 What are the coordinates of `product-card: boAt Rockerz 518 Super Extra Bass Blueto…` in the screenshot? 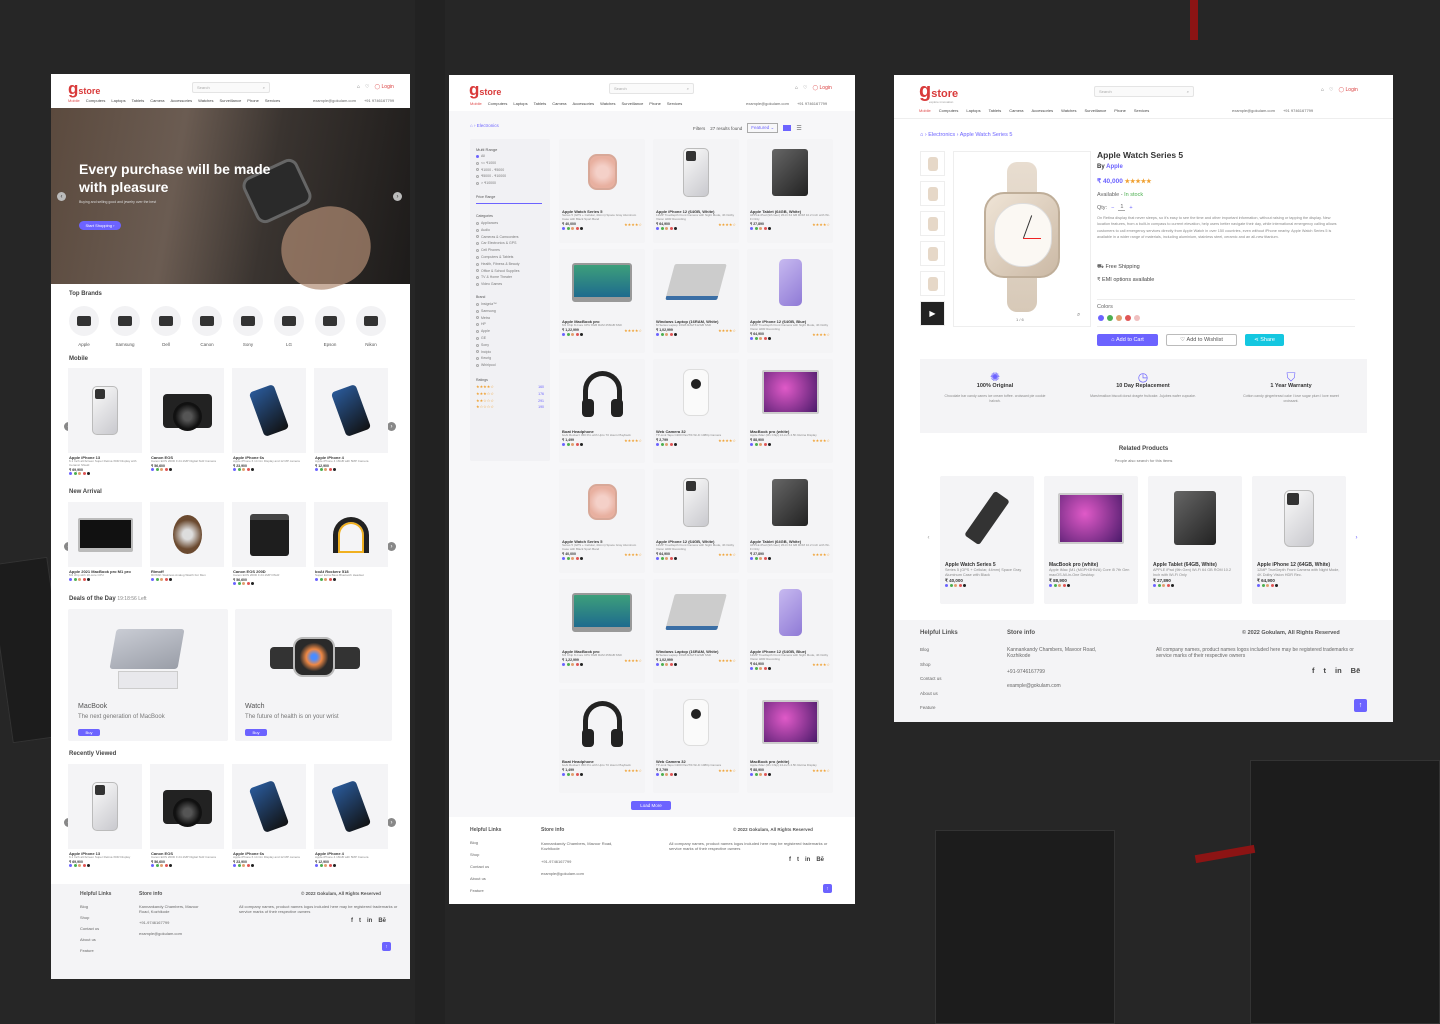 It's located at (351, 547).